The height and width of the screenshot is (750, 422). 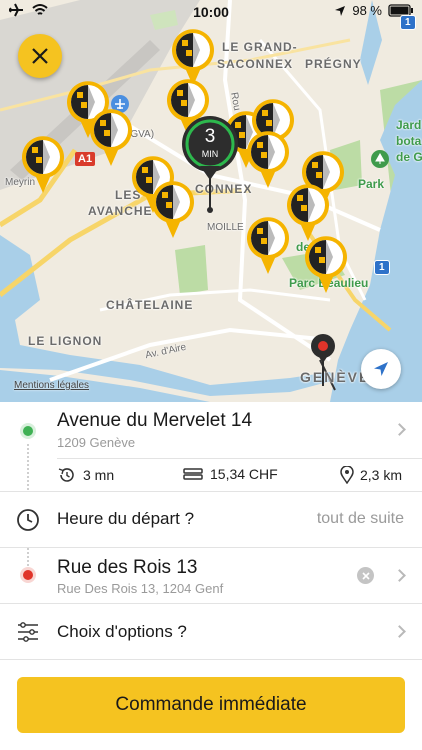 What do you see at coordinates (347, 475) in the screenshot?
I see `map-pin-icon` at bounding box center [347, 475].